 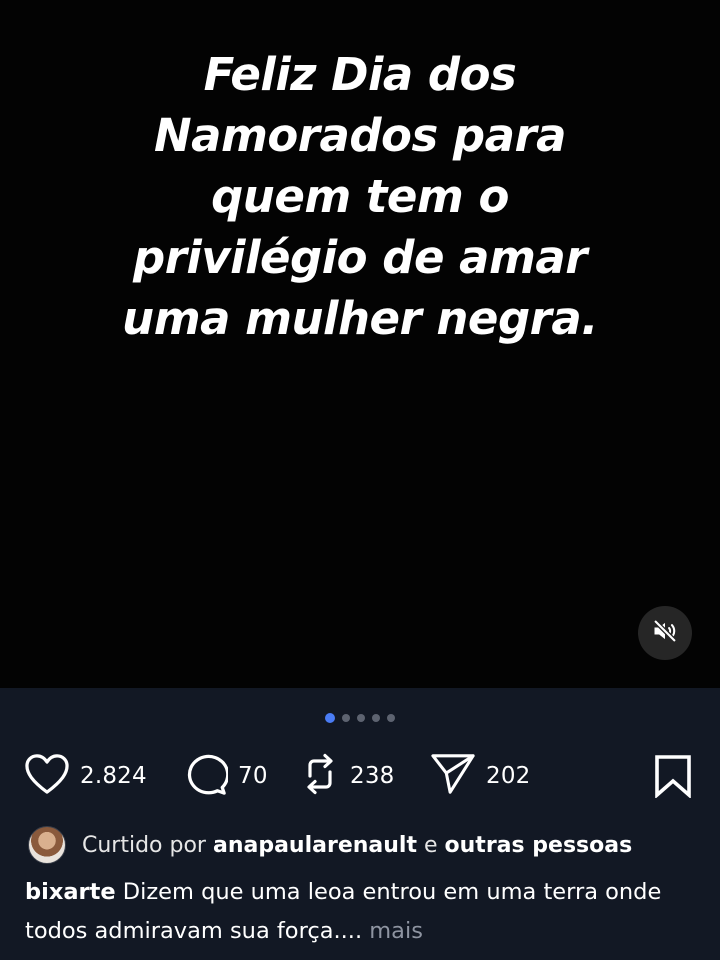 What do you see at coordinates (480, 776) in the screenshot?
I see `share-button: 202` at bounding box center [480, 776].